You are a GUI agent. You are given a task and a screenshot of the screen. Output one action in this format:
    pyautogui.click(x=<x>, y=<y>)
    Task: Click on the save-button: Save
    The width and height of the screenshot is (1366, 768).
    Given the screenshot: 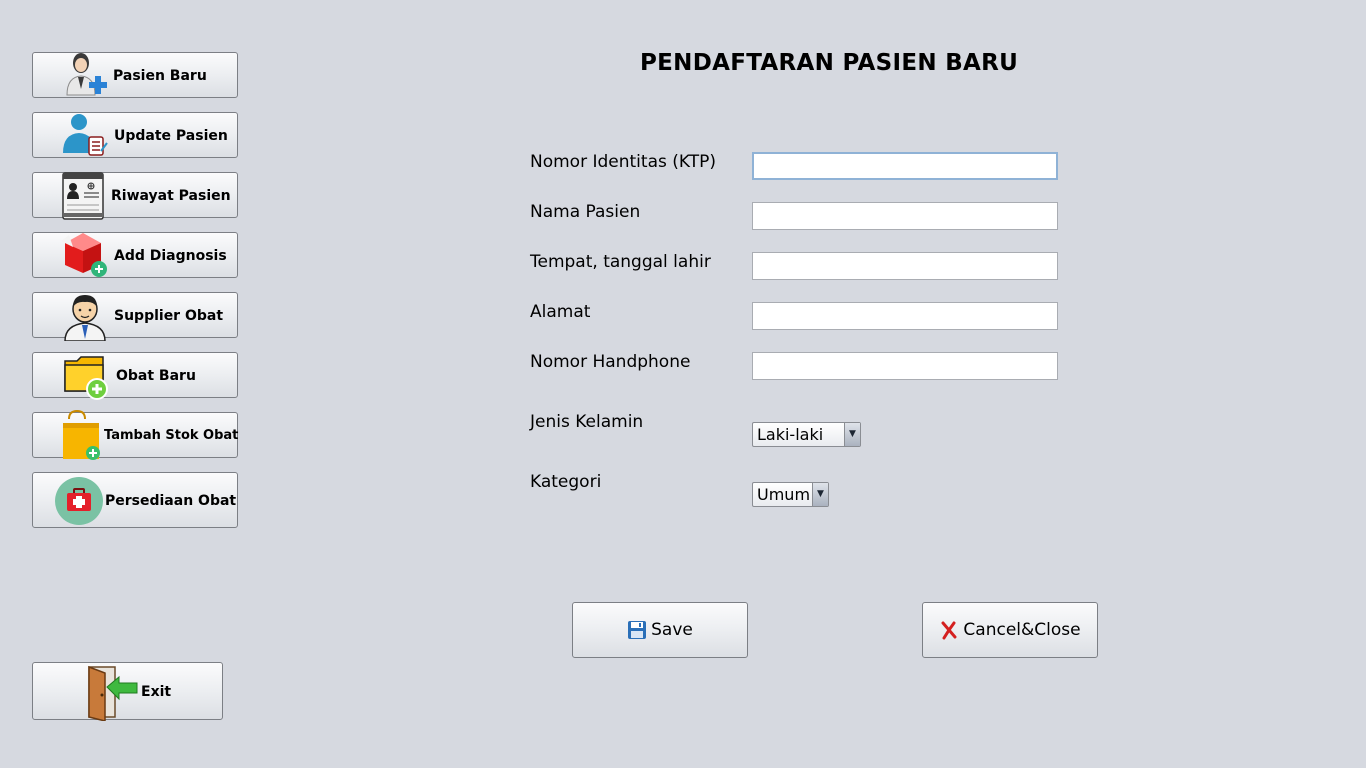 What is the action you would take?
    pyautogui.click(x=660, y=630)
    